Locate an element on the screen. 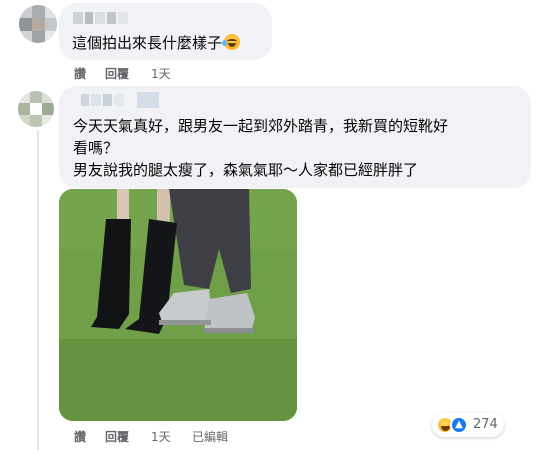  thread-line is located at coordinates (38, 290).